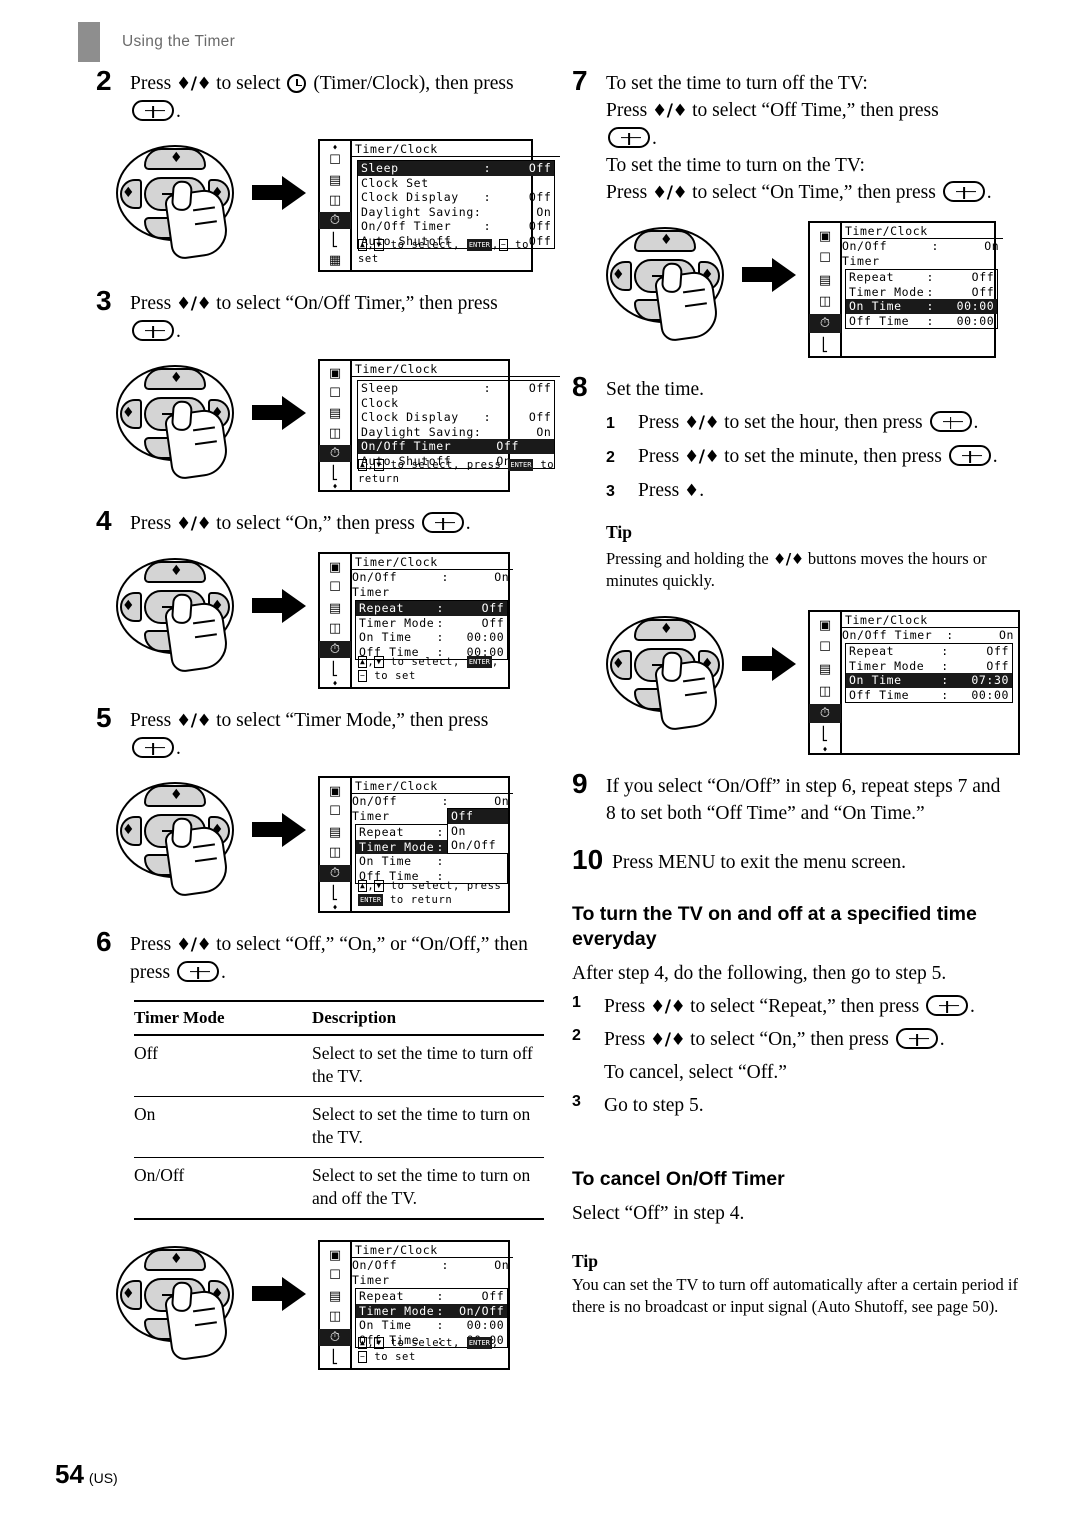 This screenshot has height=1528, width=1080. What do you see at coordinates (104, 300) in the screenshot?
I see `step-3-number: 3` at bounding box center [104, 300].